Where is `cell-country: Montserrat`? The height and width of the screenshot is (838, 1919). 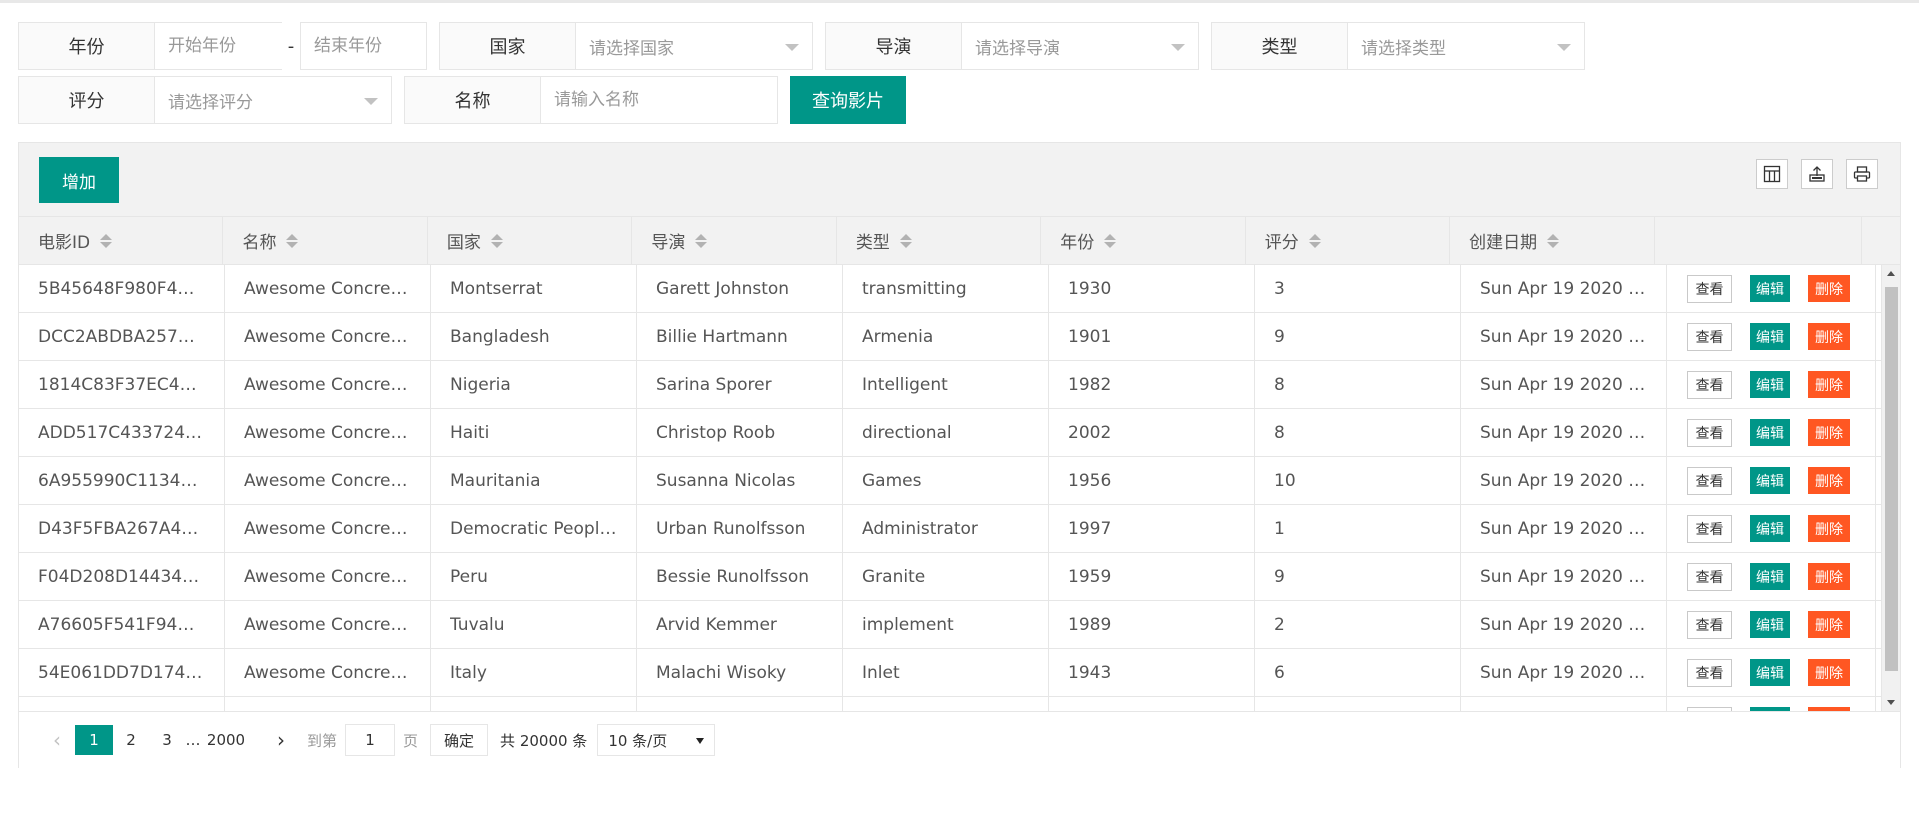 cell-country: Montserrat is located at coordinates (534, 288).